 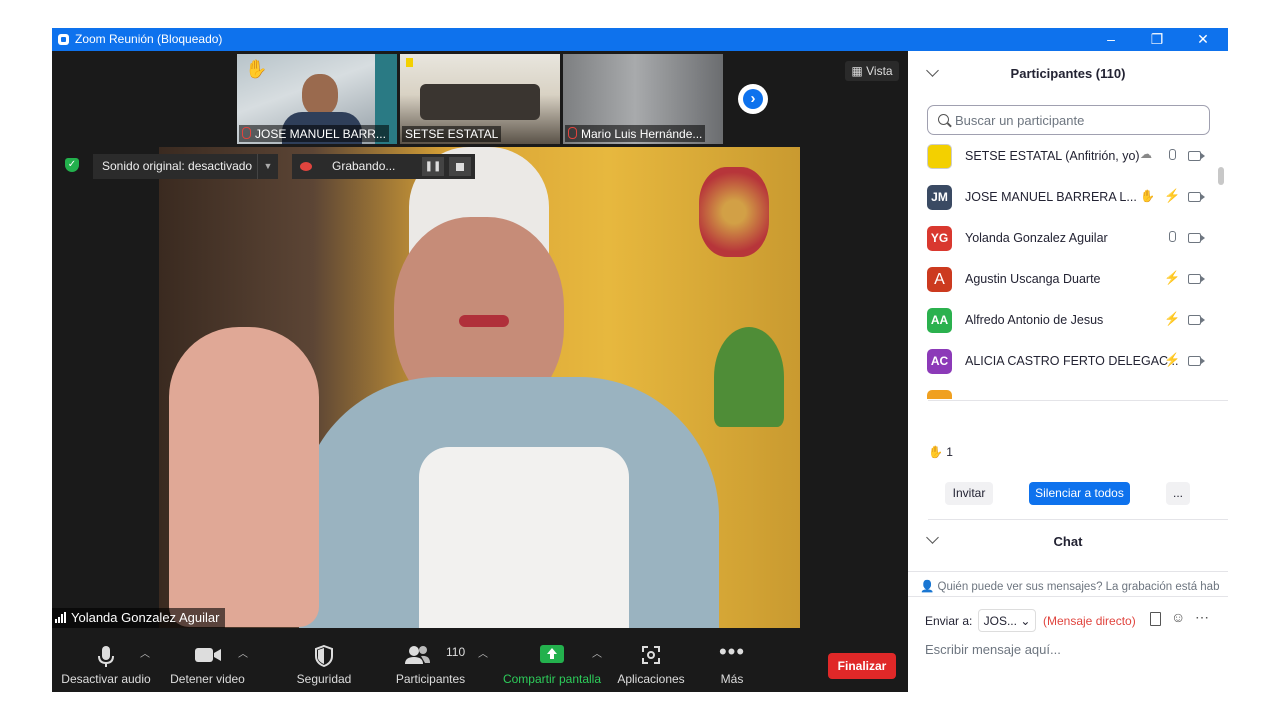 I want to click on meeting-table, so click(x=480, y=102).